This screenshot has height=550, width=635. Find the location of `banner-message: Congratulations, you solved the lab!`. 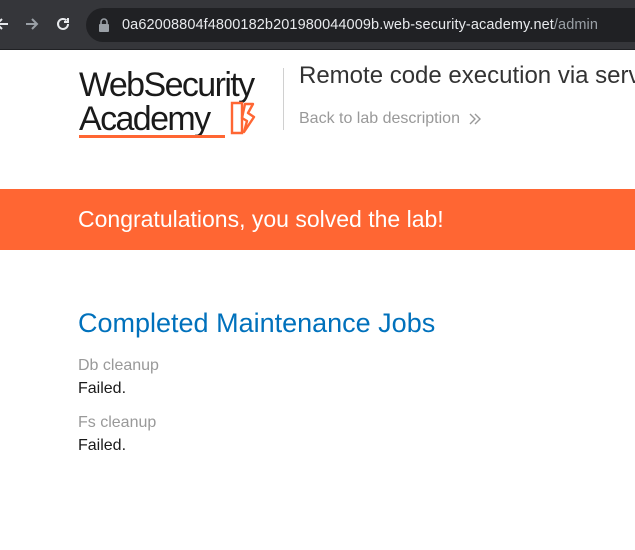

banner-message: Congratulations, you solved the lab! is located at coordinates (261, 219).